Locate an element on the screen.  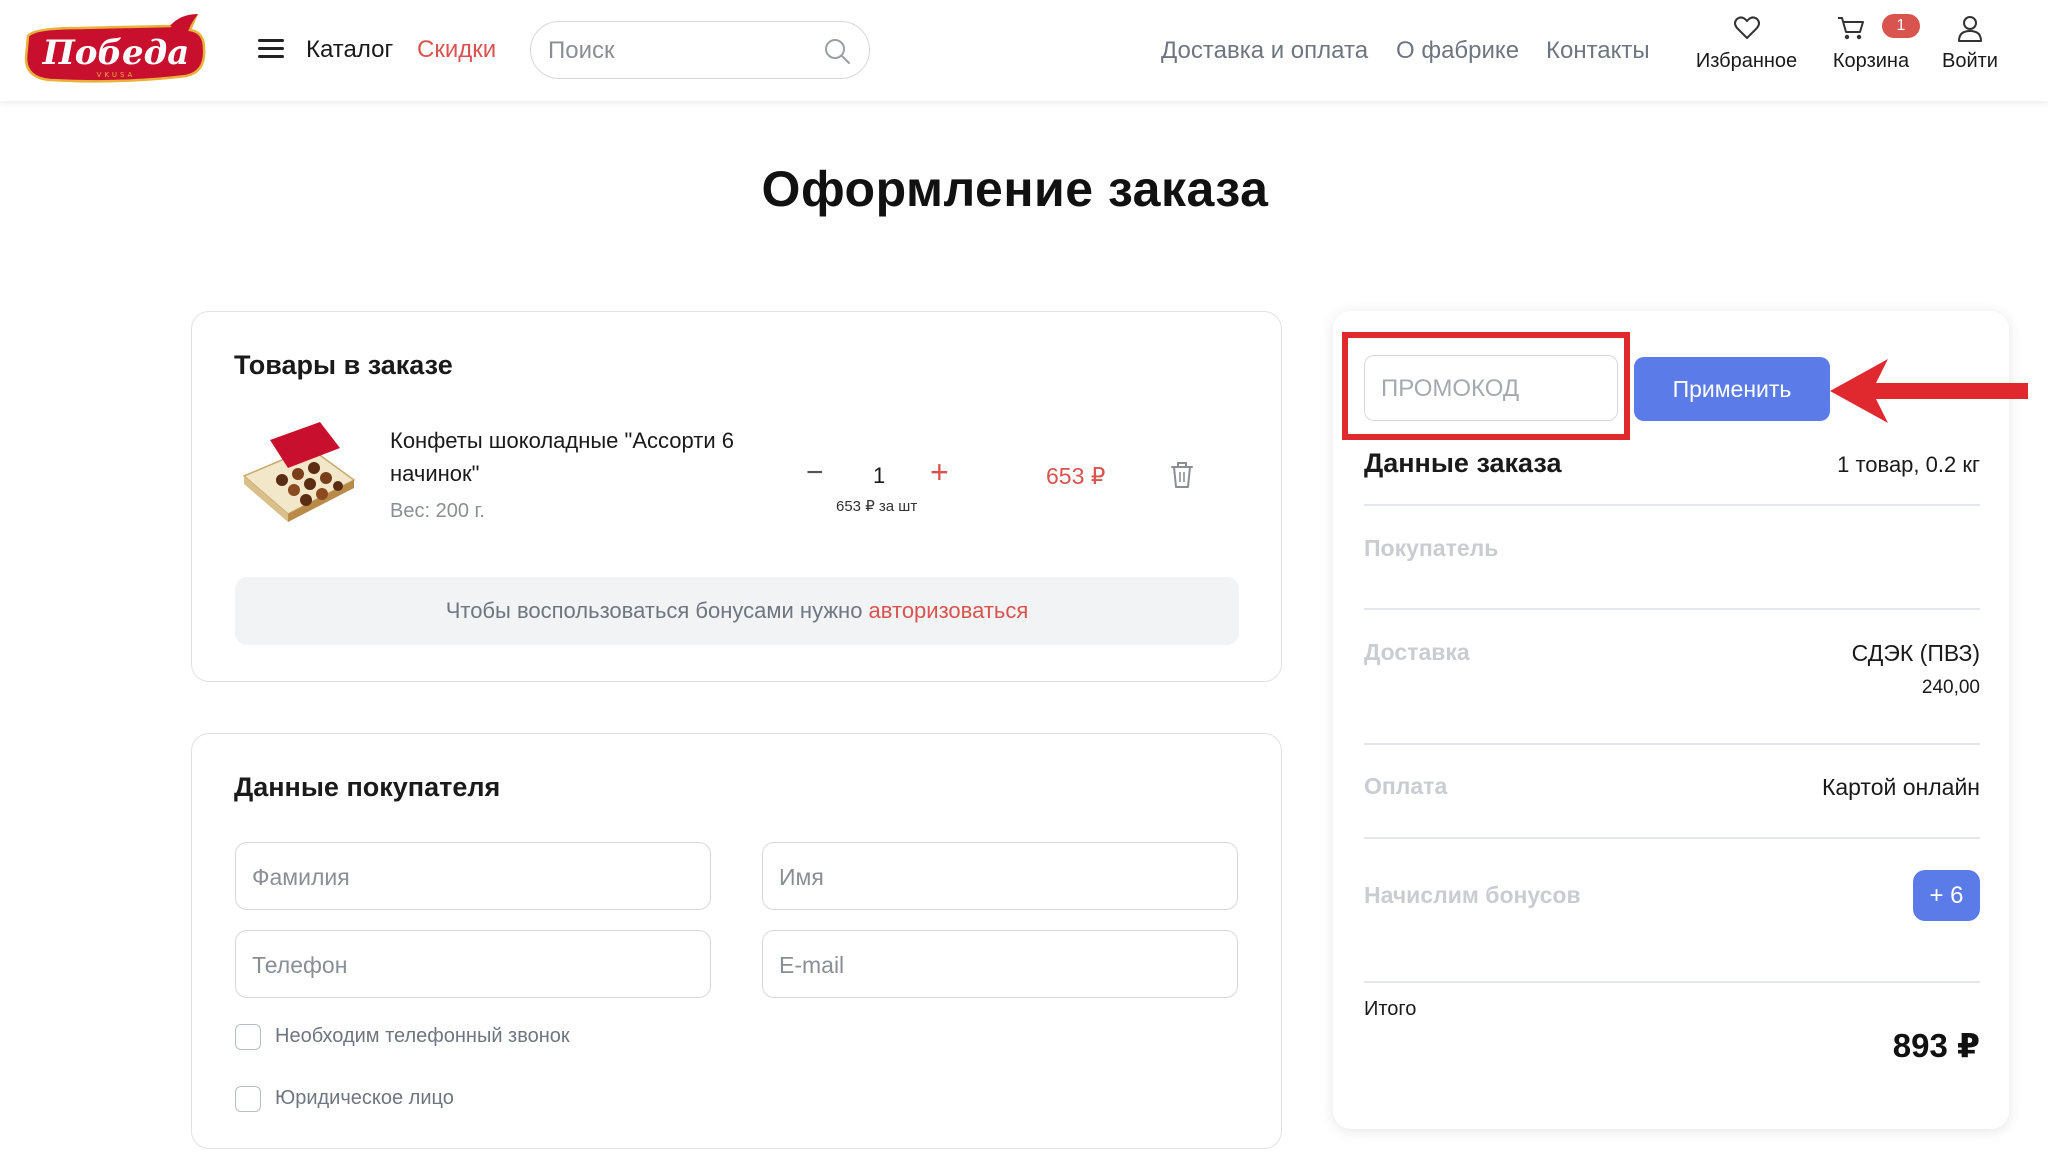
delivery-value: СДЭК (ПВЗ) is located at coordinates (1915, 653).